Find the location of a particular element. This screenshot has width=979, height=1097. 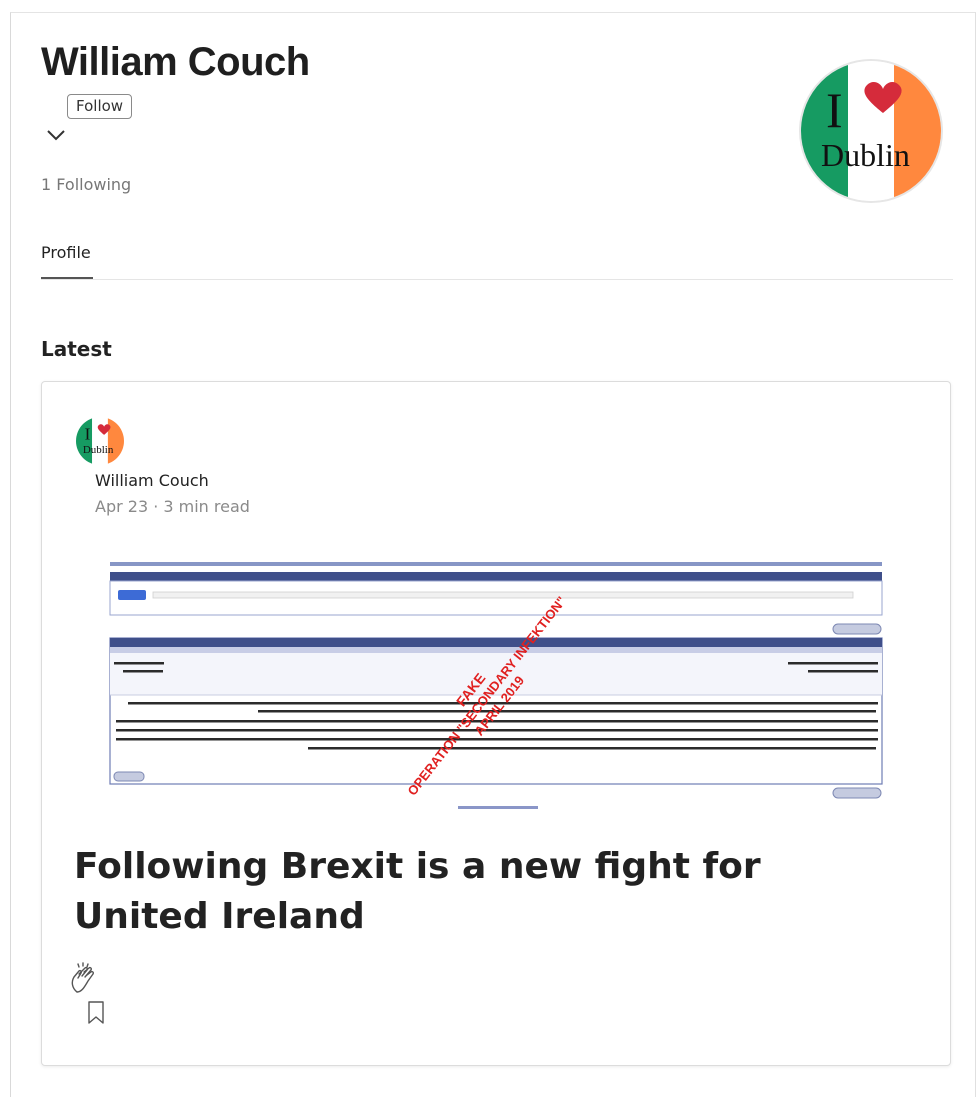

tab-profile: Profile is located at coordinates (66, 252).